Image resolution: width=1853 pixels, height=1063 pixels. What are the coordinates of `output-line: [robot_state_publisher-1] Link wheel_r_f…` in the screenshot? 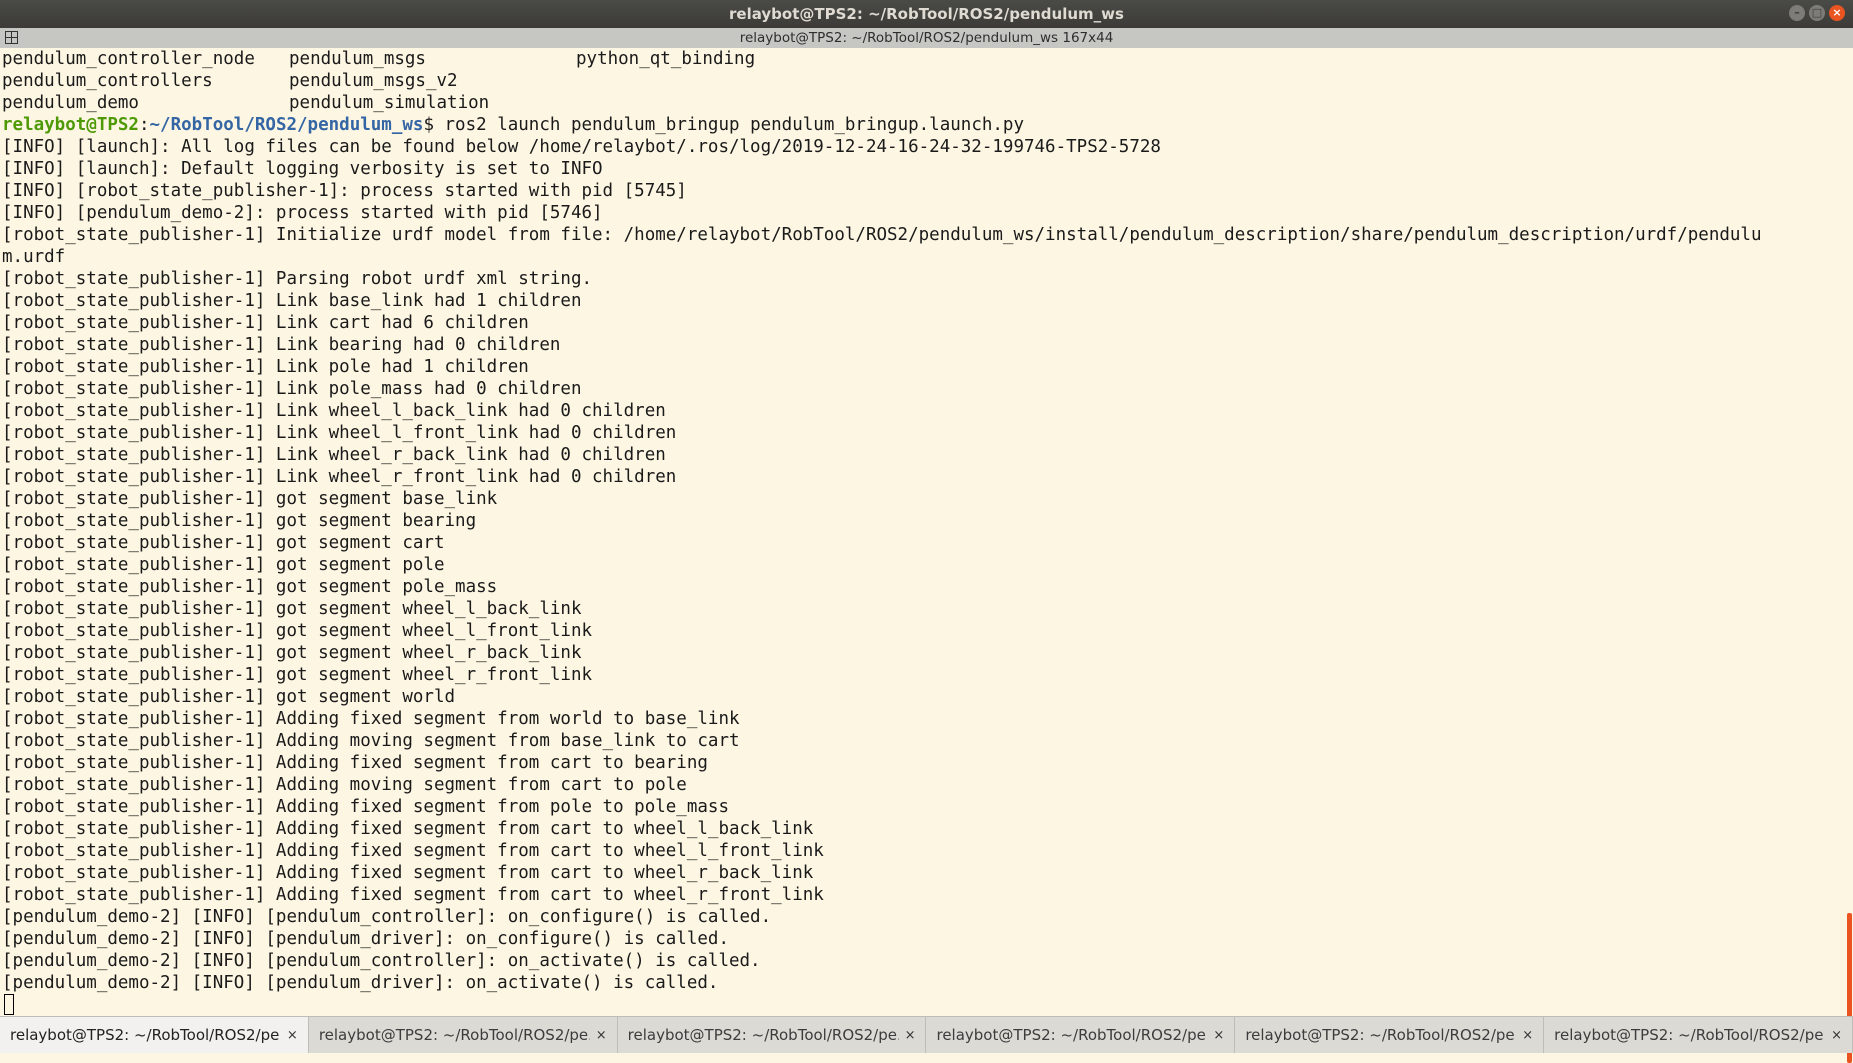 It's located at (339, 477).